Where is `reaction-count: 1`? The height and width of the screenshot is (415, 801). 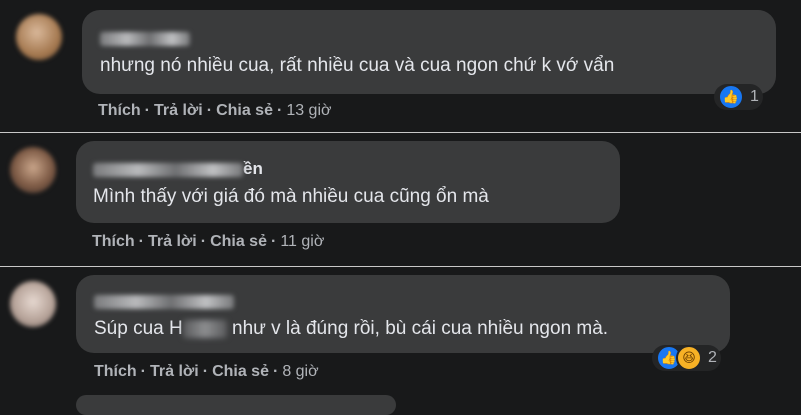
reaction-count: 1 is located at coordinates (754, 96).